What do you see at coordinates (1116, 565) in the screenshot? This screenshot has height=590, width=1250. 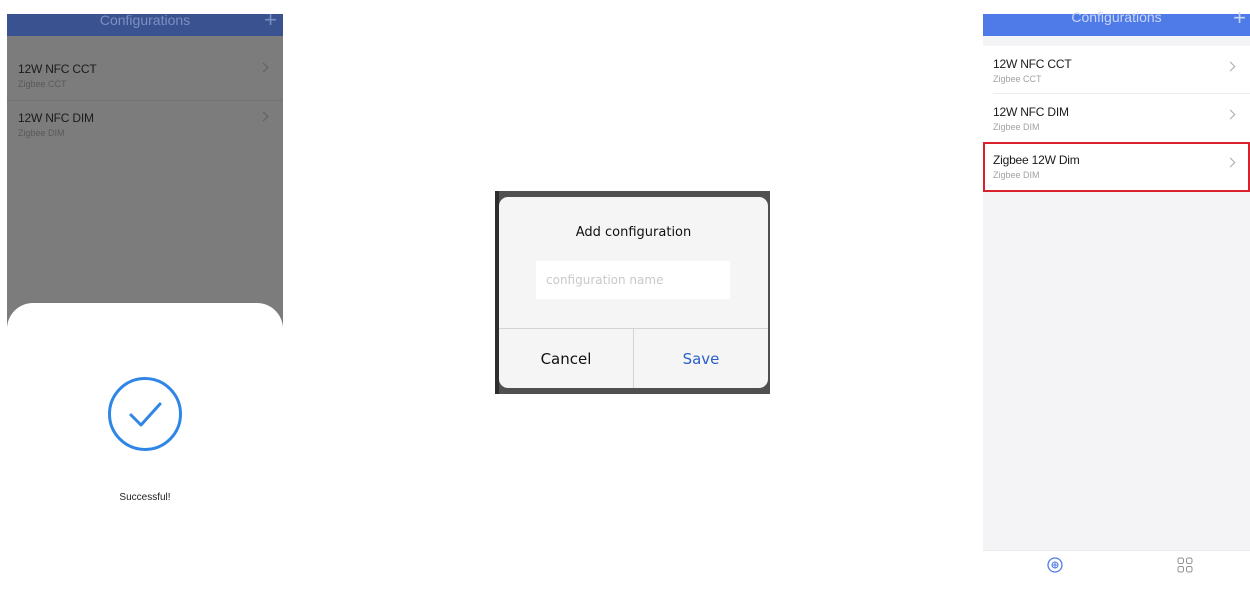 I see `bottom-nav` at bounding box center [1116, 565].